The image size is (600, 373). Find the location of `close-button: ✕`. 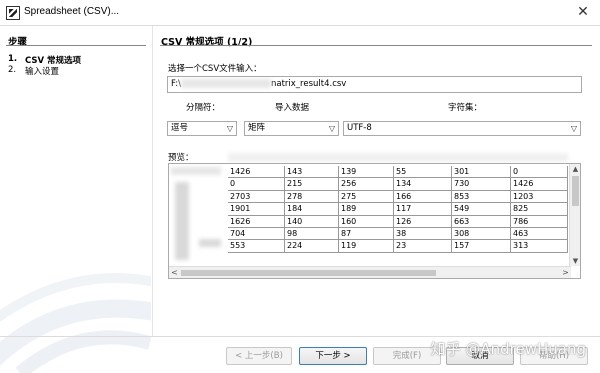

close-button: ✕ is located at coordinates (583, 12).